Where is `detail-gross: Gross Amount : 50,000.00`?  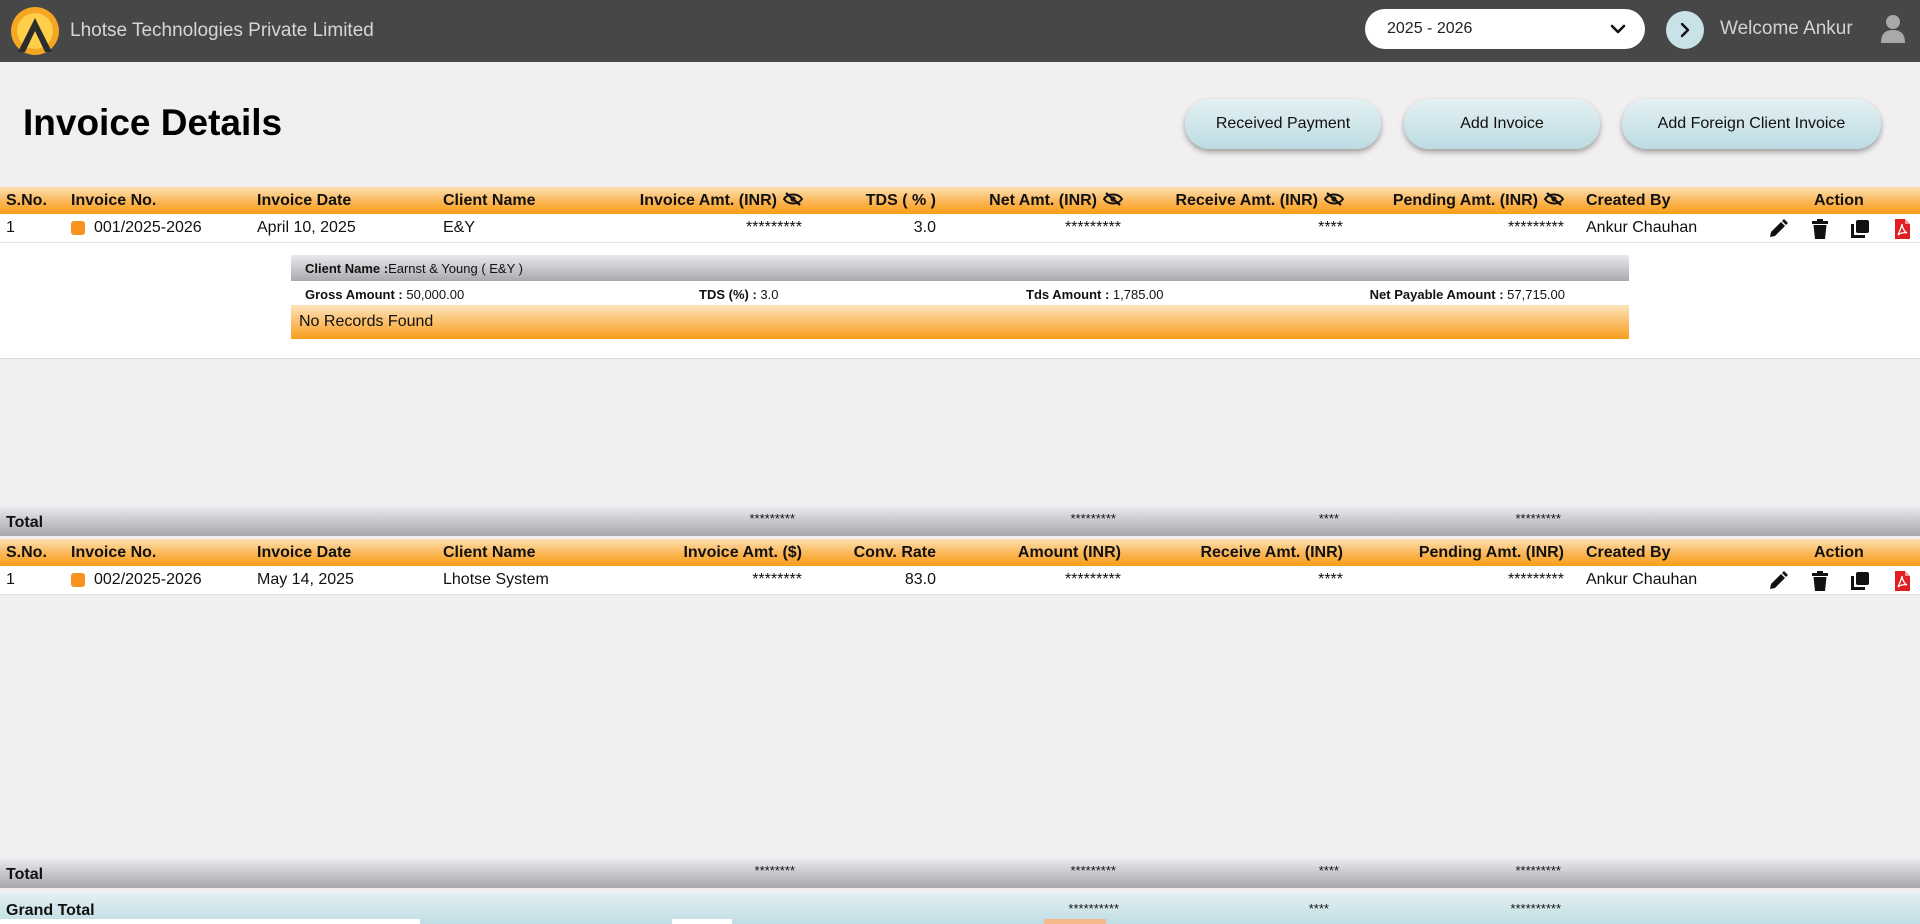
detail-gross: Gross Amount : 50,000.00 is located at coordinates (384, 294).